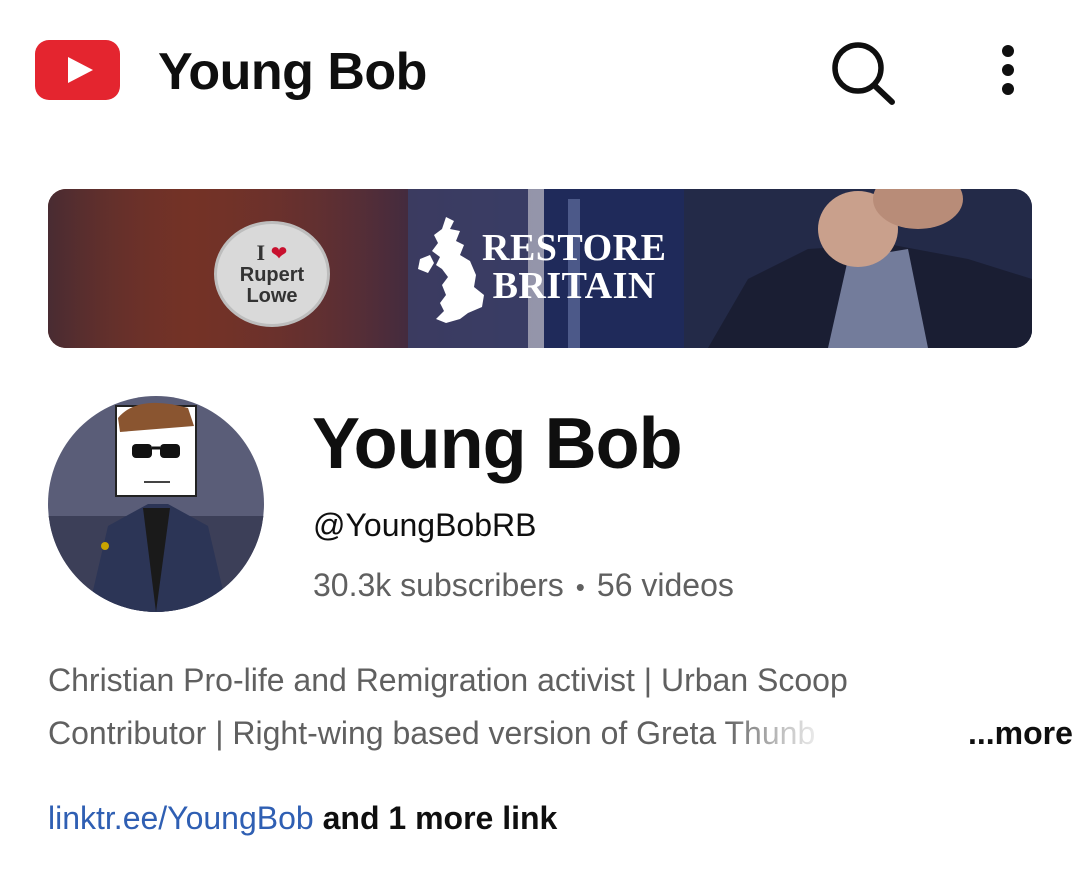  I want to click on restore-britain-text: RESTORE BRITAIN, so click(574, 267).